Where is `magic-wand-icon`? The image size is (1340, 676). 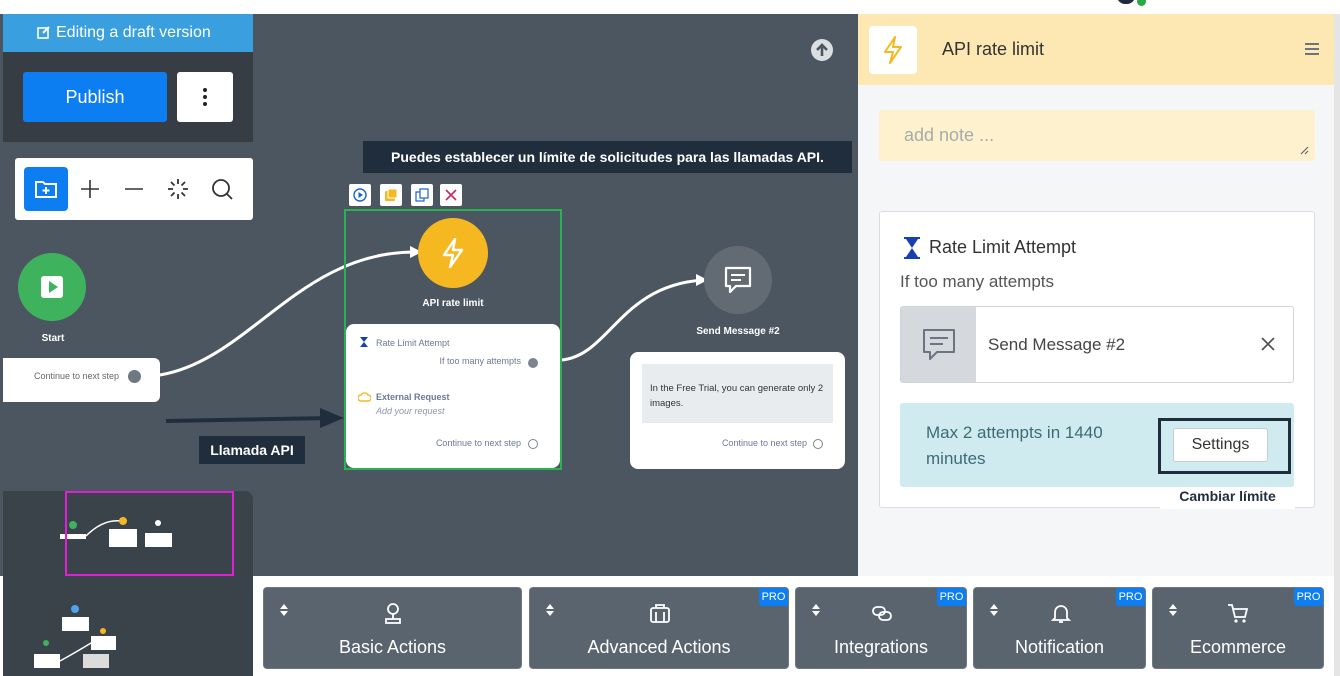
magic-wand-icon is located at coordinates (178, 189).